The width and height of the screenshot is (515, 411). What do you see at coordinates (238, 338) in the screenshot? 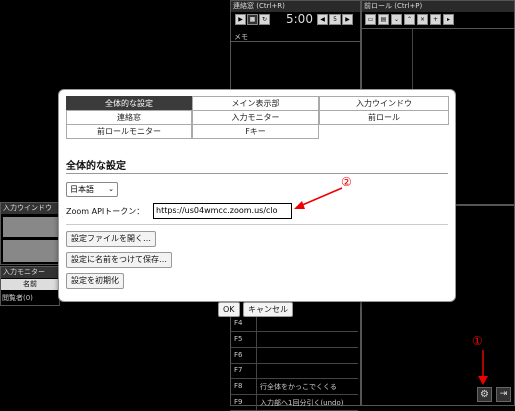
I see `fkey-label: F5` at bounding box center [238, 338].